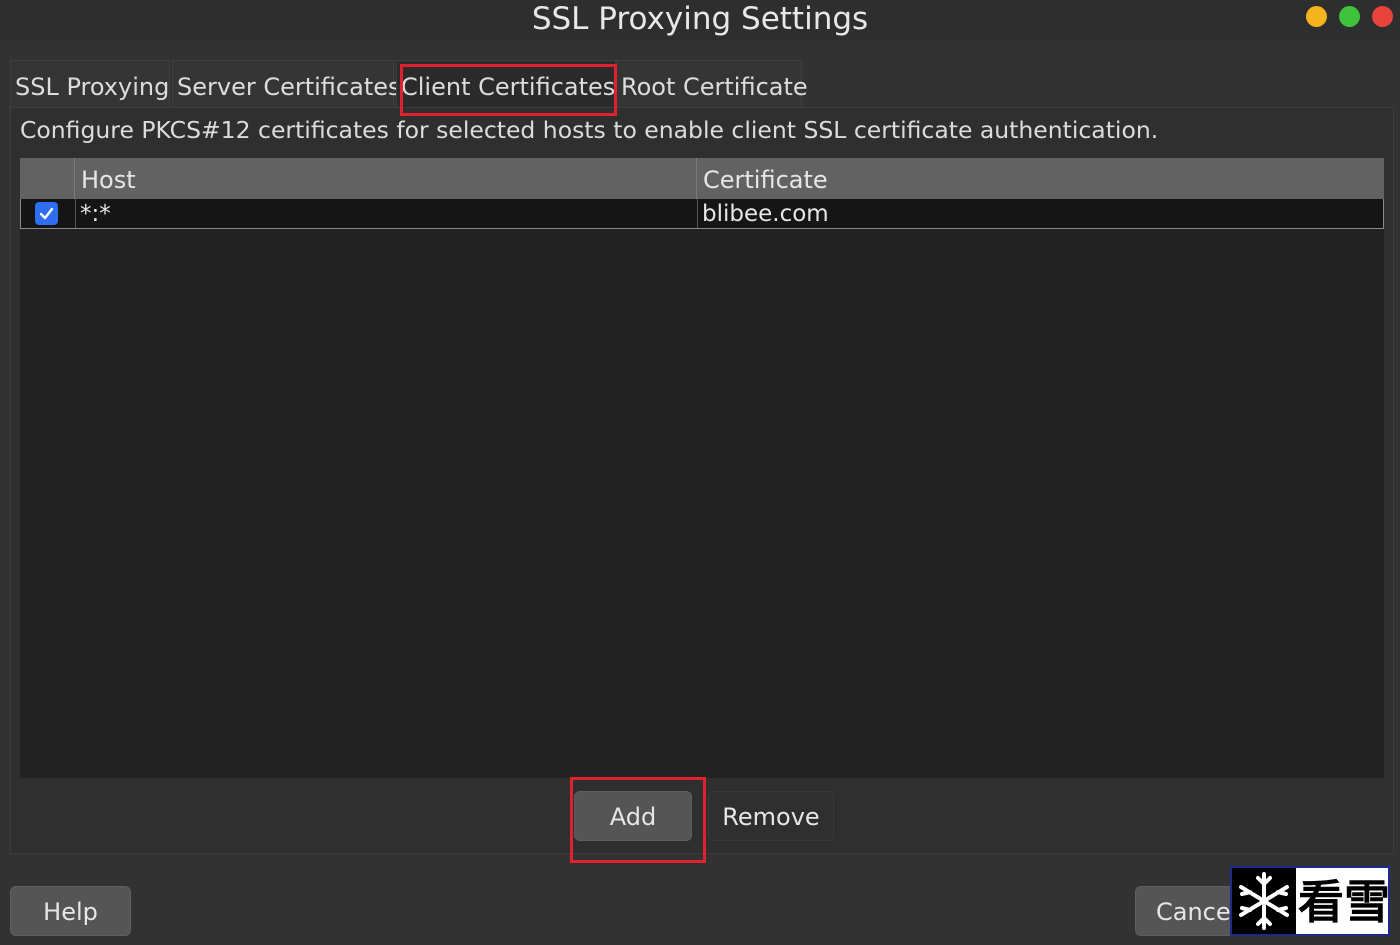 The image size is (1400, 945). What do you see at coordinates (712, 84) in the screenshot?
I see `tab-root-certificate: Root Certificate` at bounding box center [712, 84].